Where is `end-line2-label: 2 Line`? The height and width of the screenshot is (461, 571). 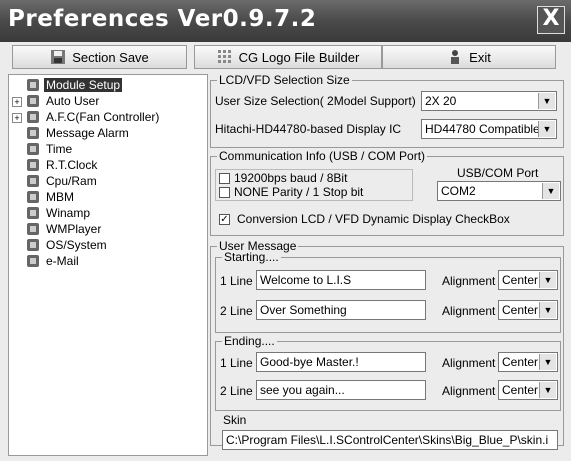
end-line2-label: 2 Line is located at coordinates (236, 391).